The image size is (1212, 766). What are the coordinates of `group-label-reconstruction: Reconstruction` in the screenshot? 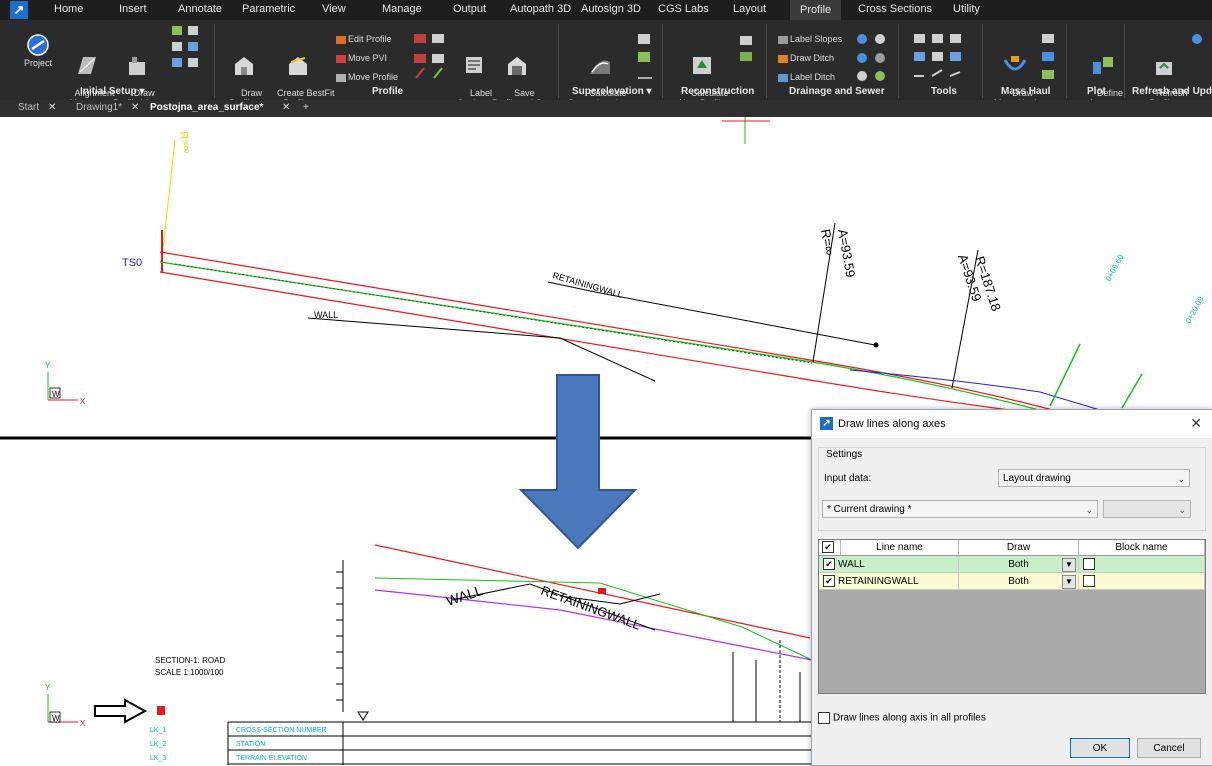 It's located at (717, 91).